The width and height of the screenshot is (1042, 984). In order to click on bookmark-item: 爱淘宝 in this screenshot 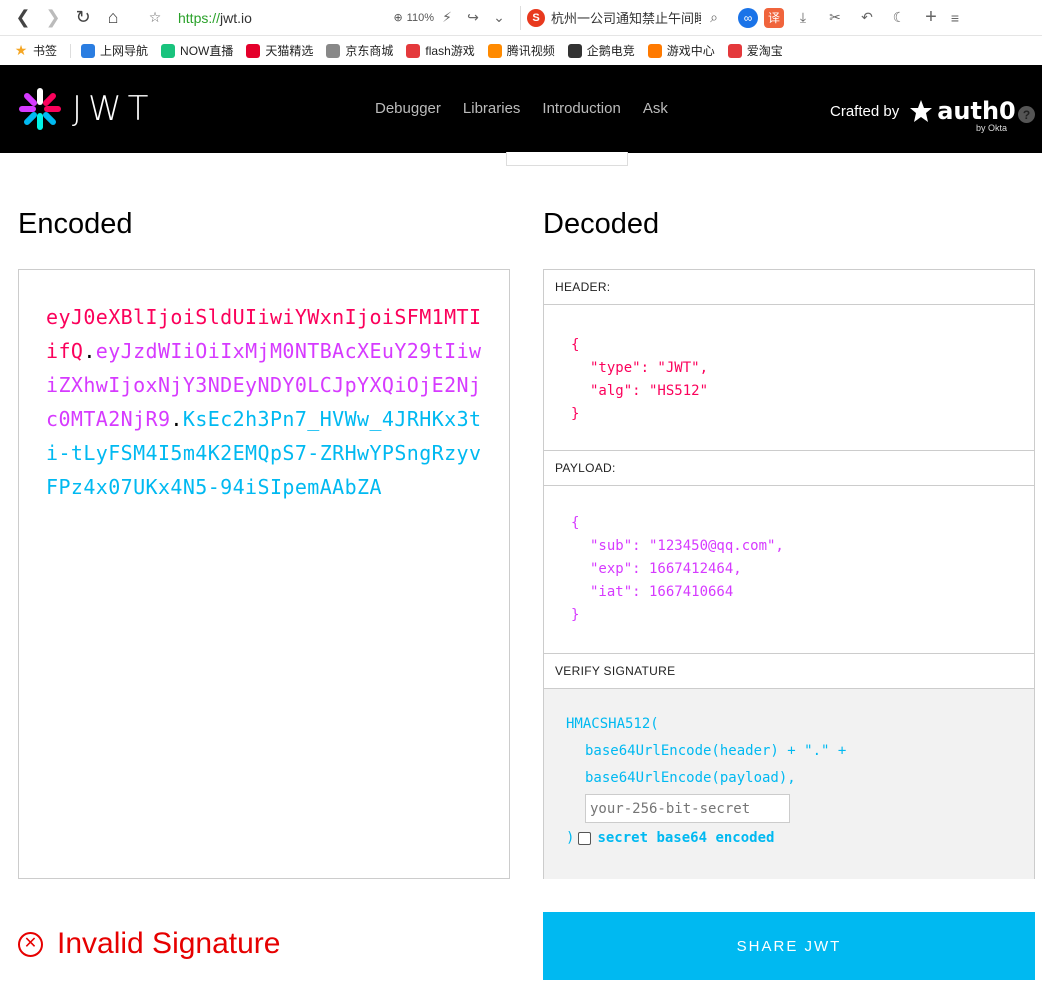, I will do `click(755, 50)`.